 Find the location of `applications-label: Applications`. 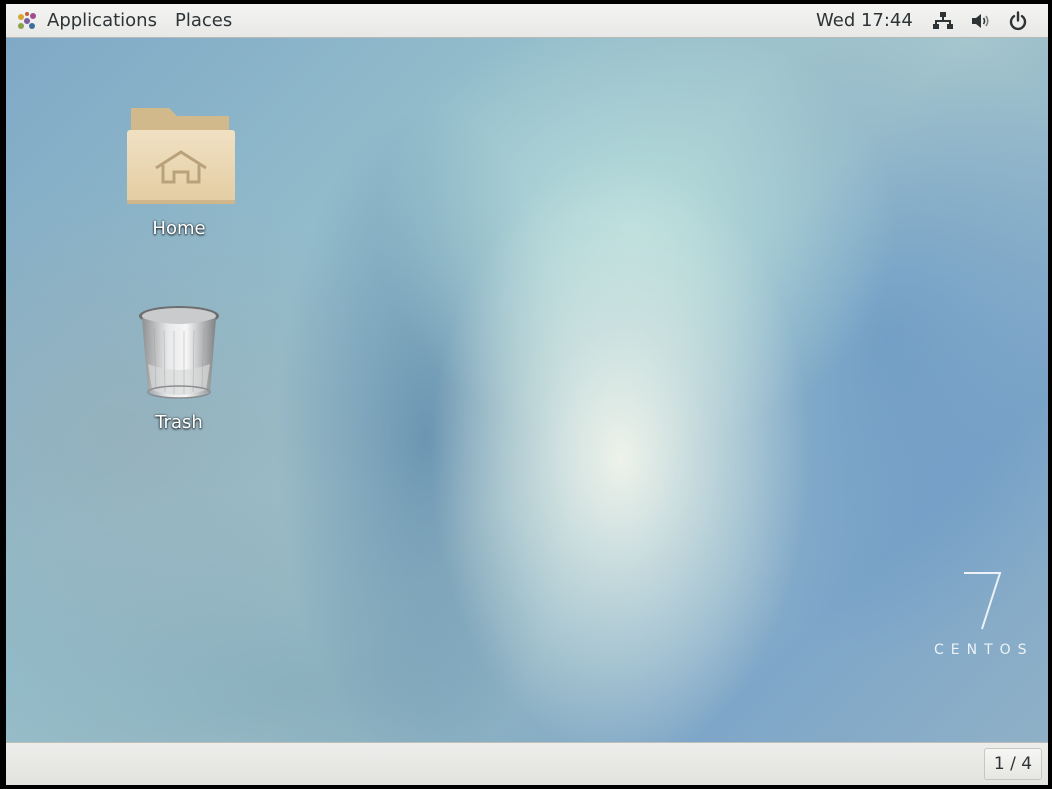

applications-label: Applications is located at coordinates (102, 20).